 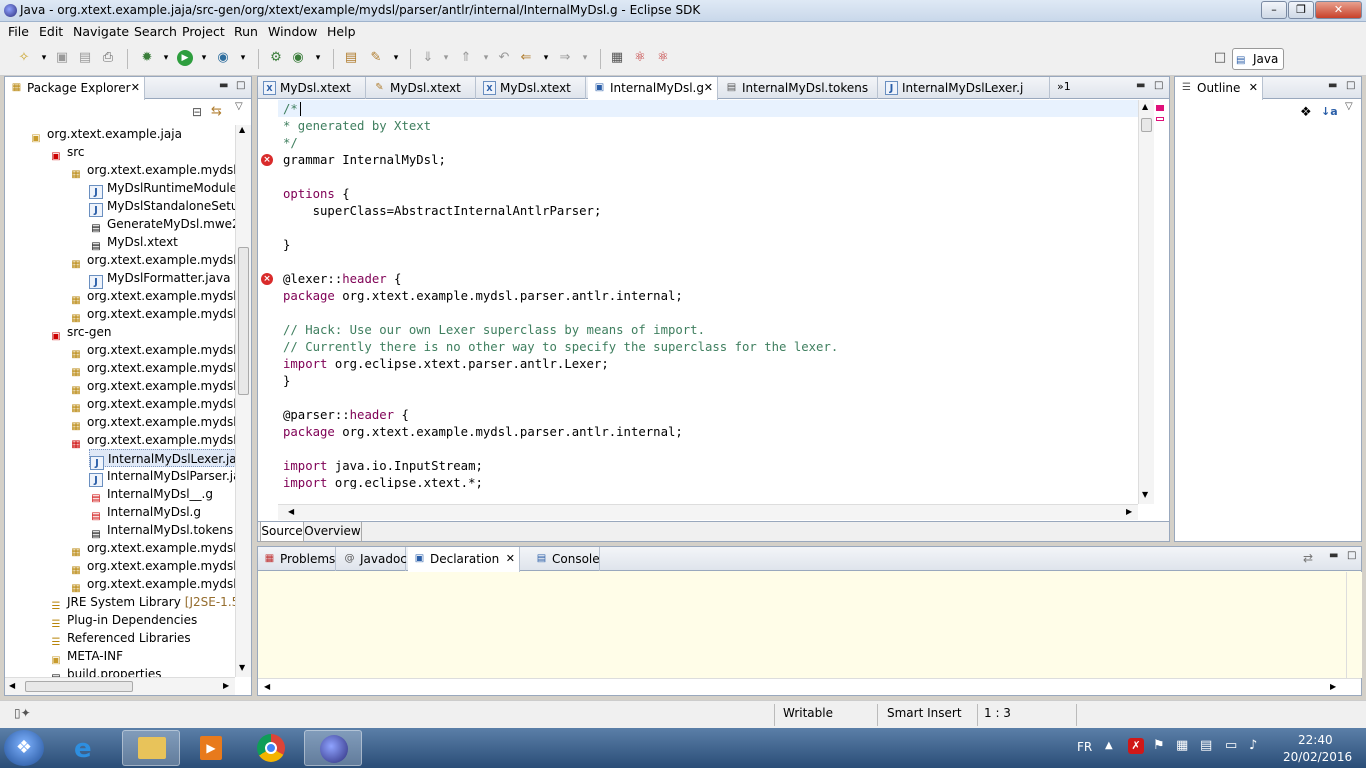 I want to click on tree-item: ▣ META-INF, so click(x=86, y=656).